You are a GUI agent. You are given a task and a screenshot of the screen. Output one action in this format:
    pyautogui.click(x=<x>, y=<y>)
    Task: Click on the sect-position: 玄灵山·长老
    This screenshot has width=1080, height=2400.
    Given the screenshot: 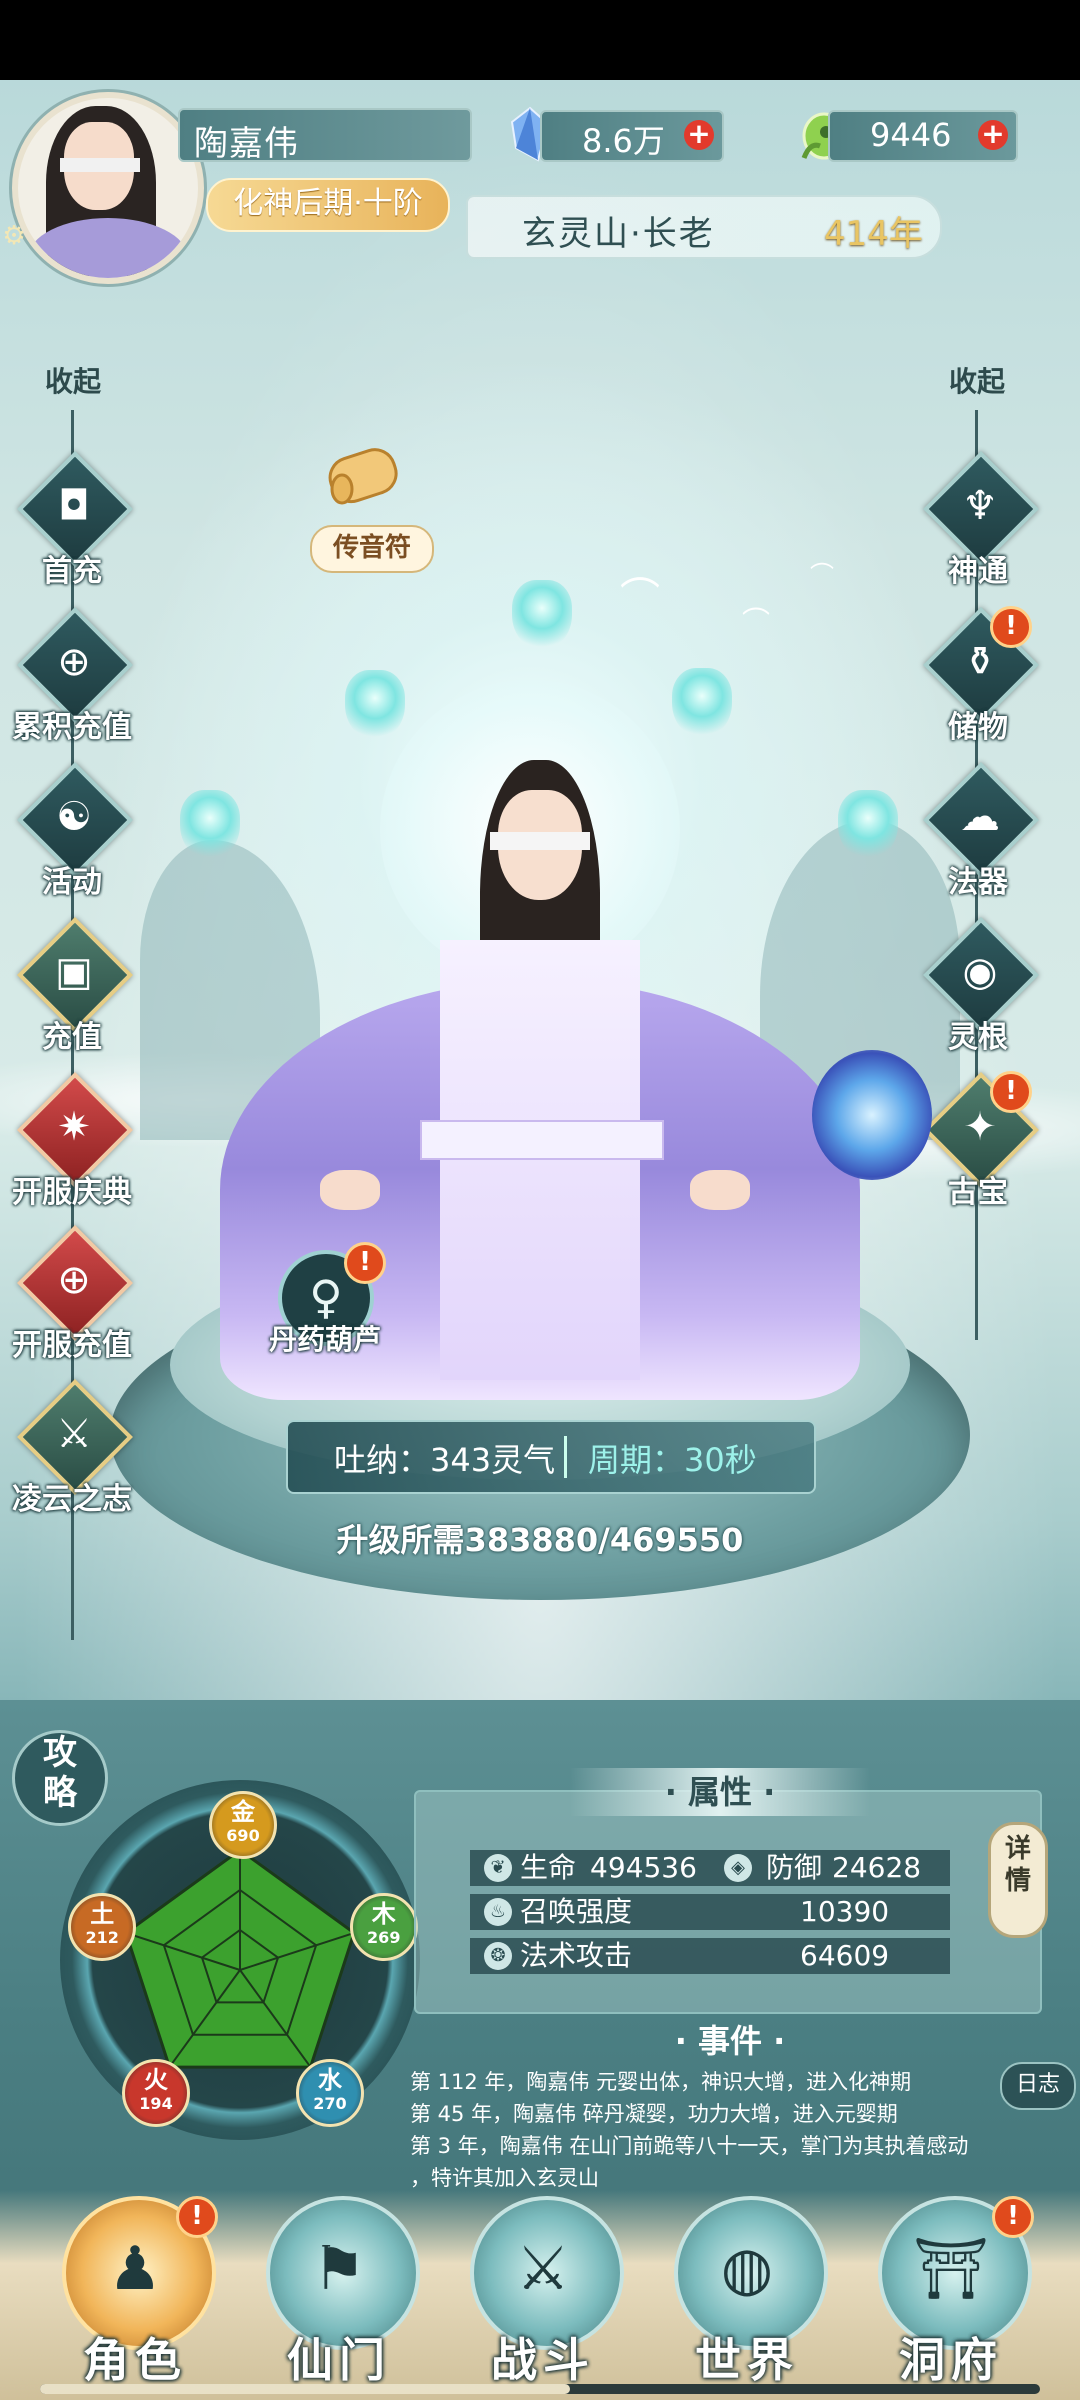 What is the action you would take?
    pyautogui.click(x=618, y=234)
    